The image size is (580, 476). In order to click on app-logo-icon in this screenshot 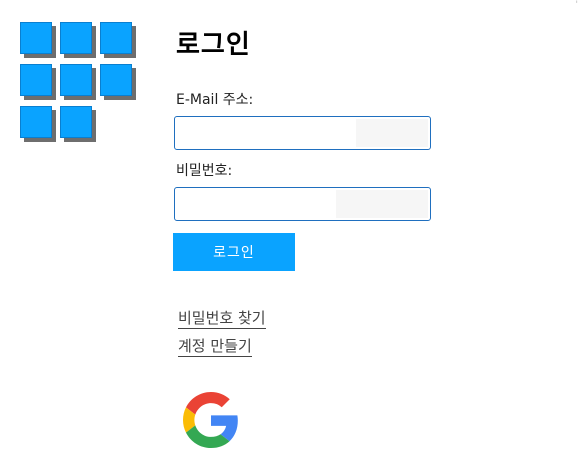, I will do `click(80, 84)`.